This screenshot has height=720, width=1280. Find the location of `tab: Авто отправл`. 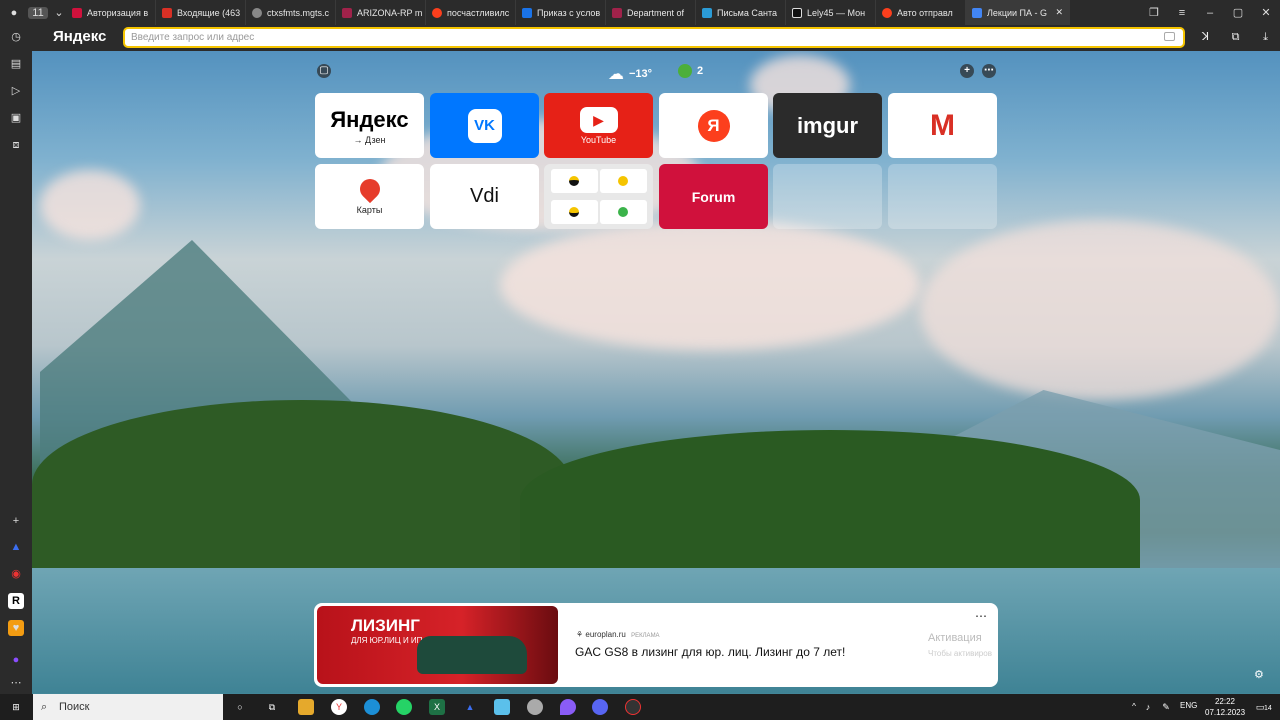

tab: Авто отправл is located at coordinates (921, 12).